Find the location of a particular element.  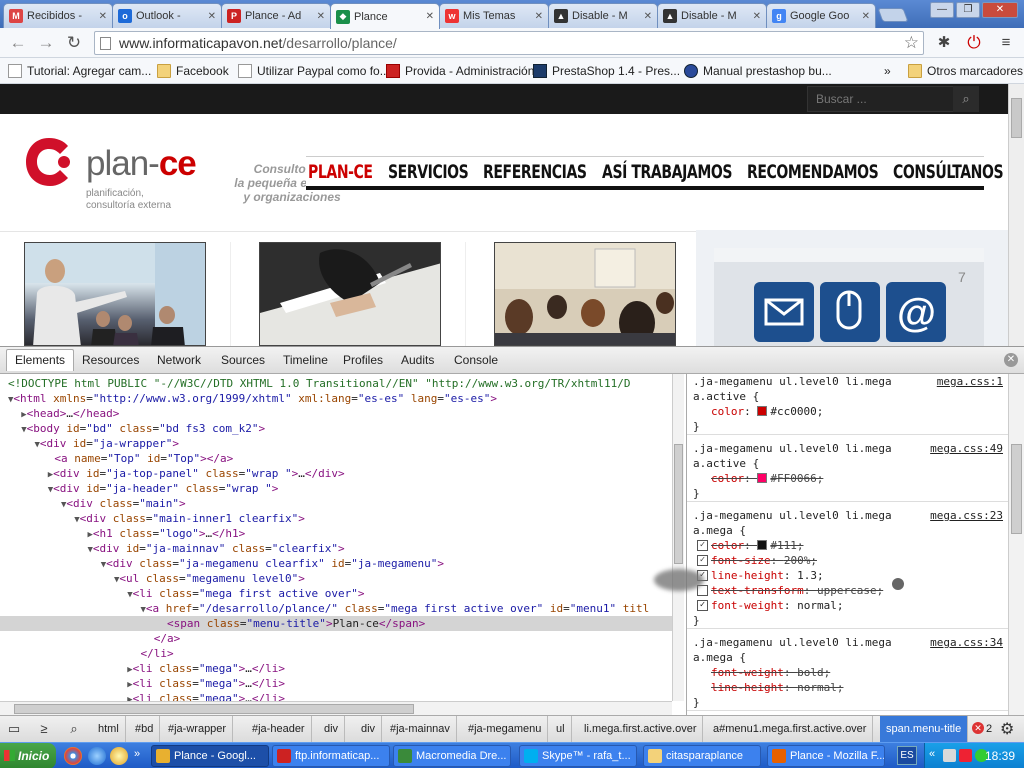

devtools-tab: Console is located at coordinates (476, 360).